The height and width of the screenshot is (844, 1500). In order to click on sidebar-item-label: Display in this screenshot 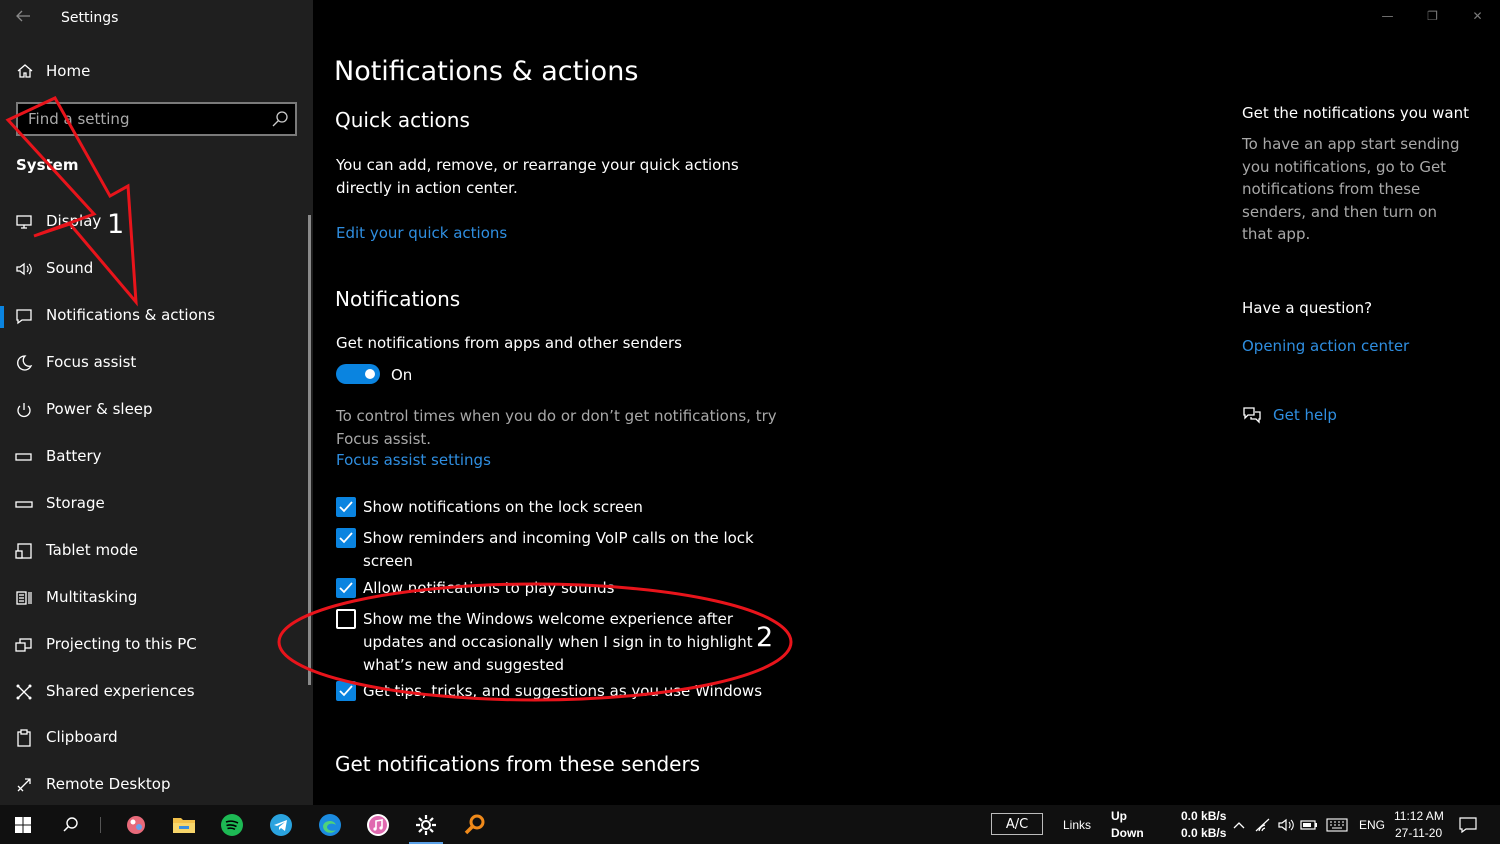, I will do `click(74, 221)`.